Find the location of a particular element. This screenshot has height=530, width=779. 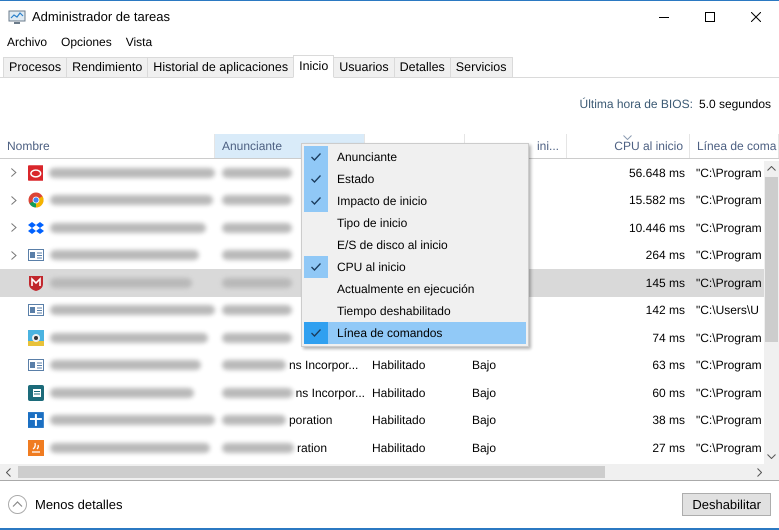

table-cell-text: 264 ms is located at coordinates (665, 255).